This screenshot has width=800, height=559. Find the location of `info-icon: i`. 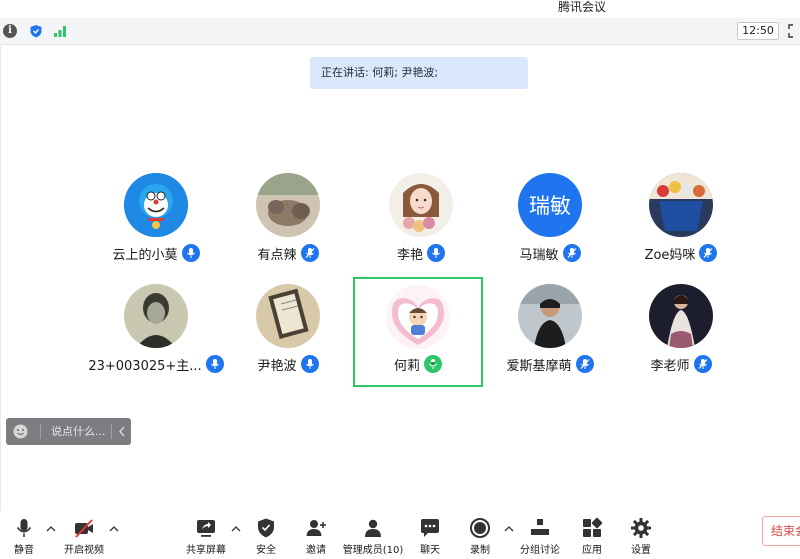

info-icon: i is located at coordinates (10, 31).